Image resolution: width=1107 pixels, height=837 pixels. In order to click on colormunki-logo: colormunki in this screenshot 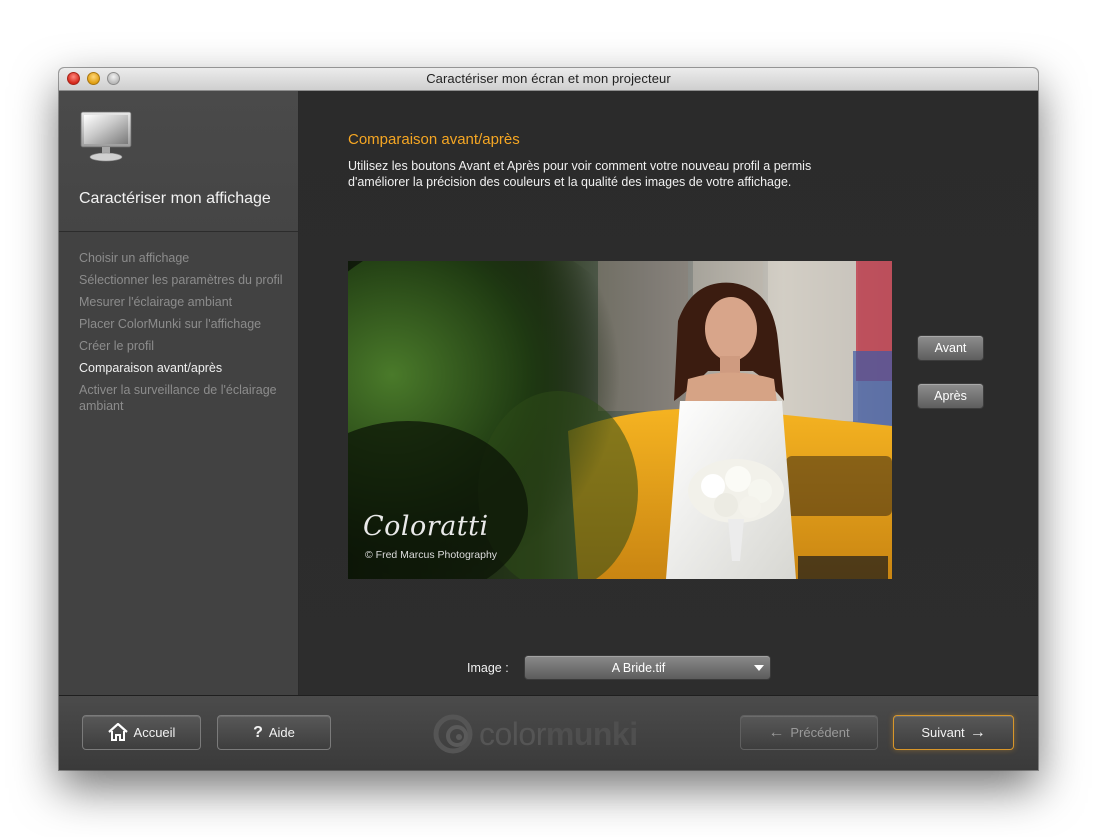, I will do `click(546, 734)`.